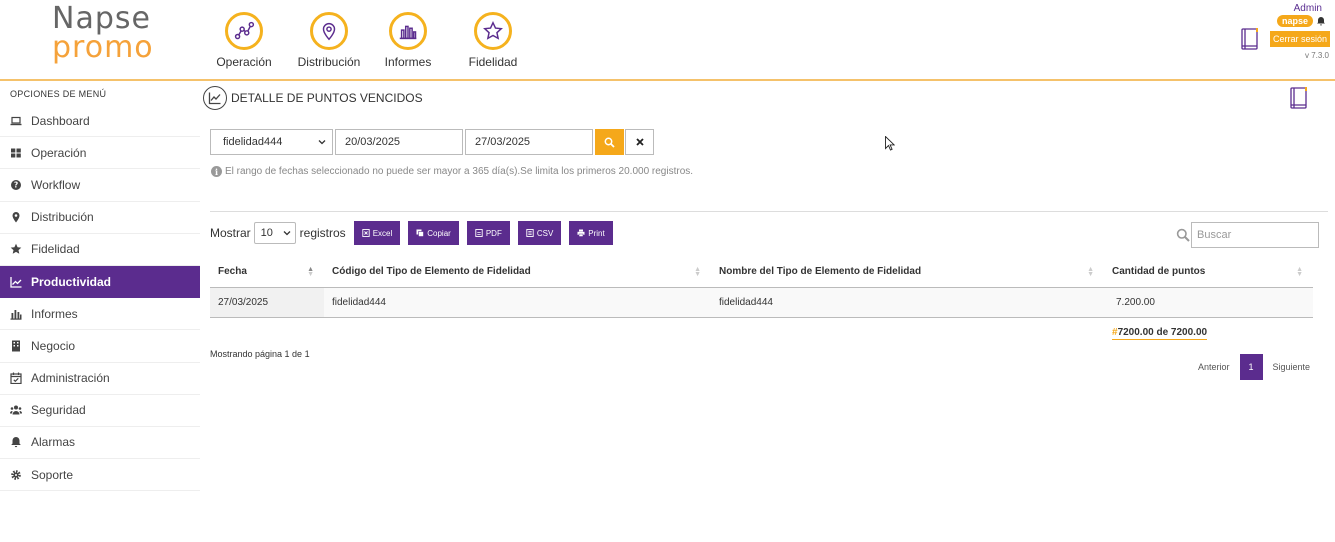  Describe the element at coordinates (102, 33) in the screenshot. I see `napse-promo-logo: Napse promo` at that location.